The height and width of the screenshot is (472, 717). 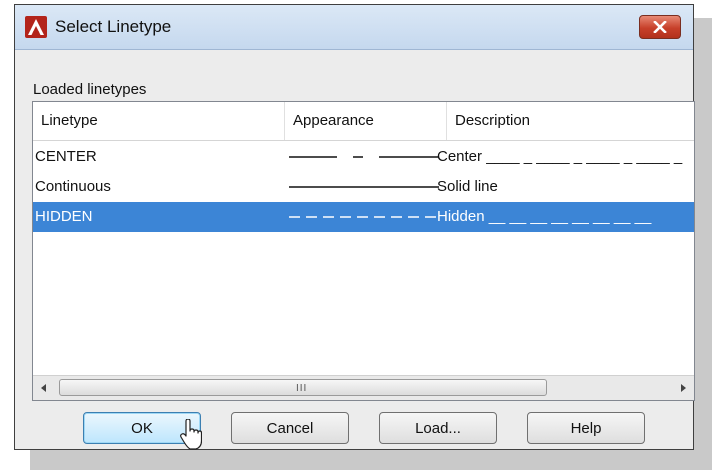 I want to click on scrollbar-grip: III, so click(x=302, y=388).